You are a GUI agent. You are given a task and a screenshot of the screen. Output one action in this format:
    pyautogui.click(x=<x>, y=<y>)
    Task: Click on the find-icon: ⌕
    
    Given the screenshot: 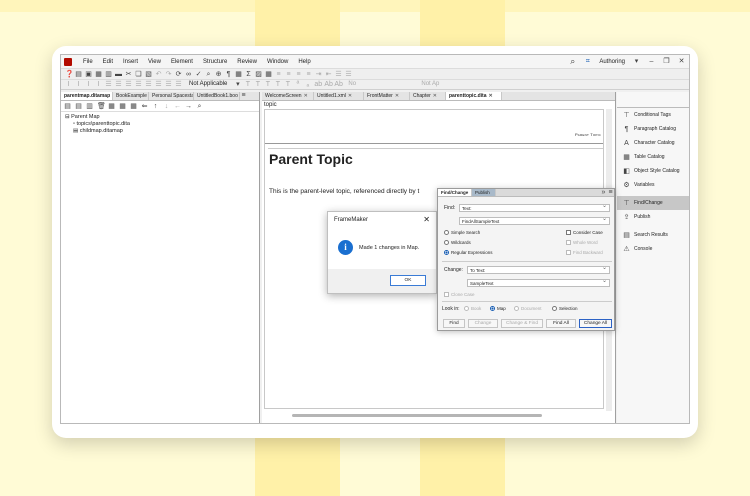 What is the action you would take?
    pyautogui.click(x=208, y=74)
    